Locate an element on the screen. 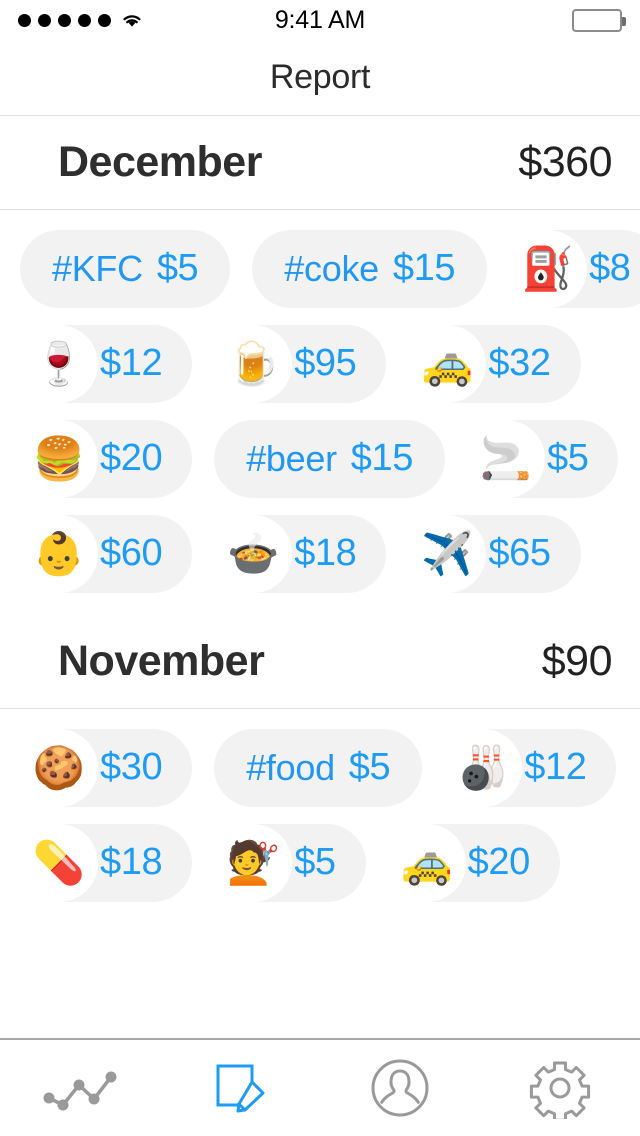 This screenshot has width=640, height=1136. month-total: $360 is located at coordinates (565, 162).